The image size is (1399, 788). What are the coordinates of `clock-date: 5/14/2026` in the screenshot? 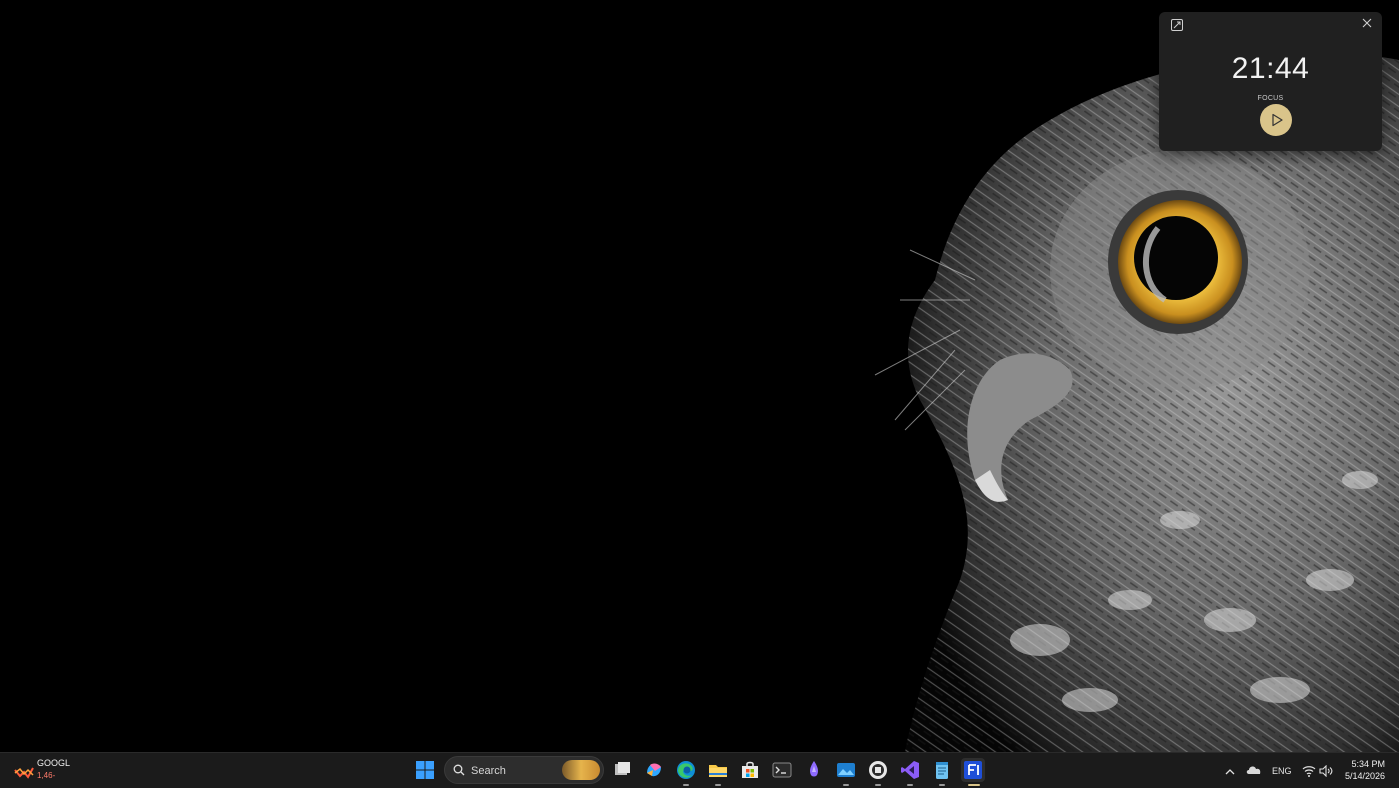 It's located at (1364, 776).